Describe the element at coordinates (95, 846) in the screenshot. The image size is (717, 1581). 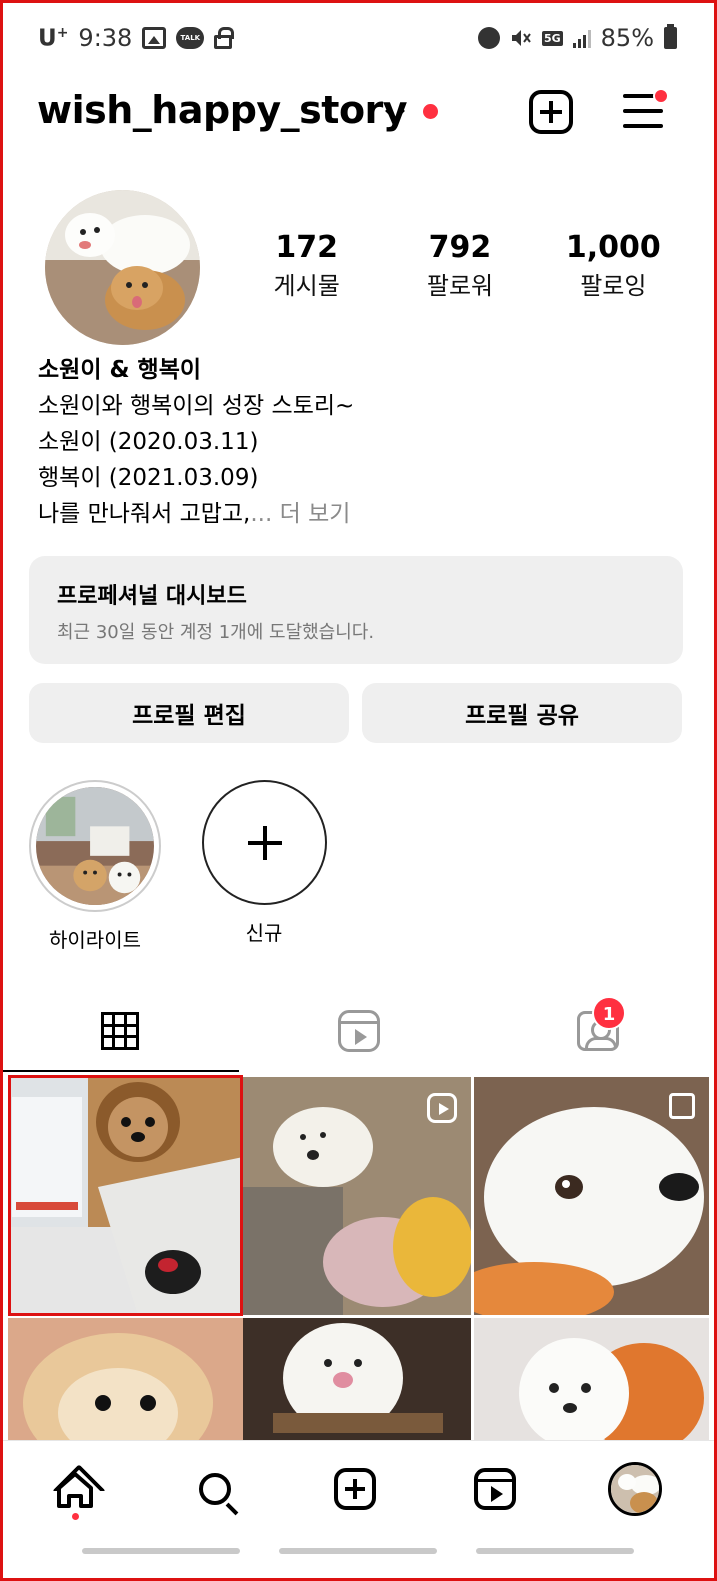
I see `highlight-cover` at that location.